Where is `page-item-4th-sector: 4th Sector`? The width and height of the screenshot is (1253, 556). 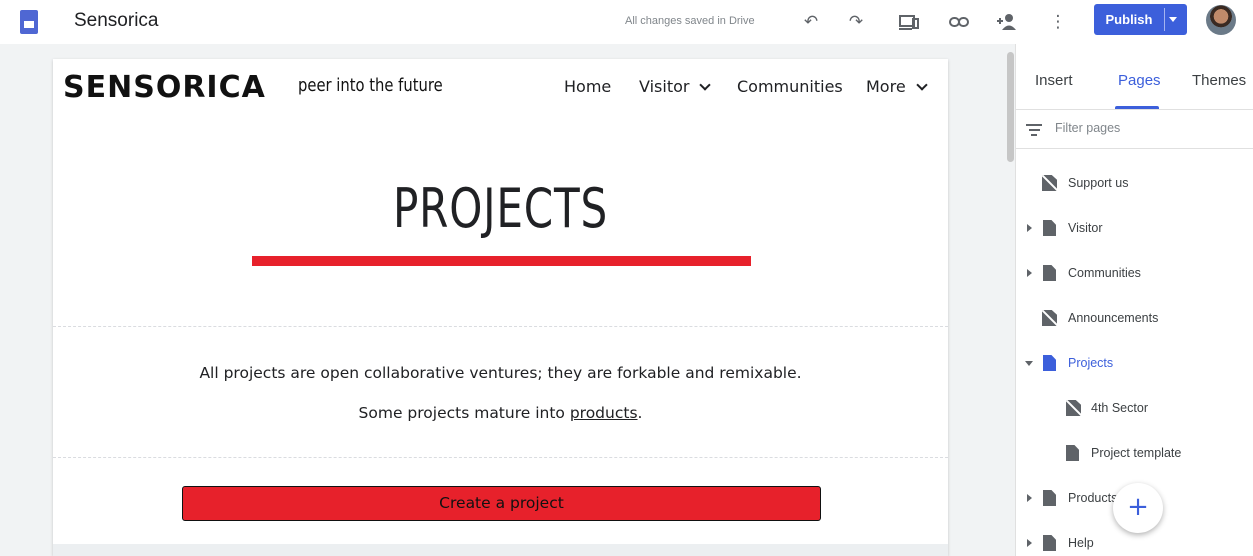 page-item-4th-sector: 4th Sector is located at coordinates (1134, 409).